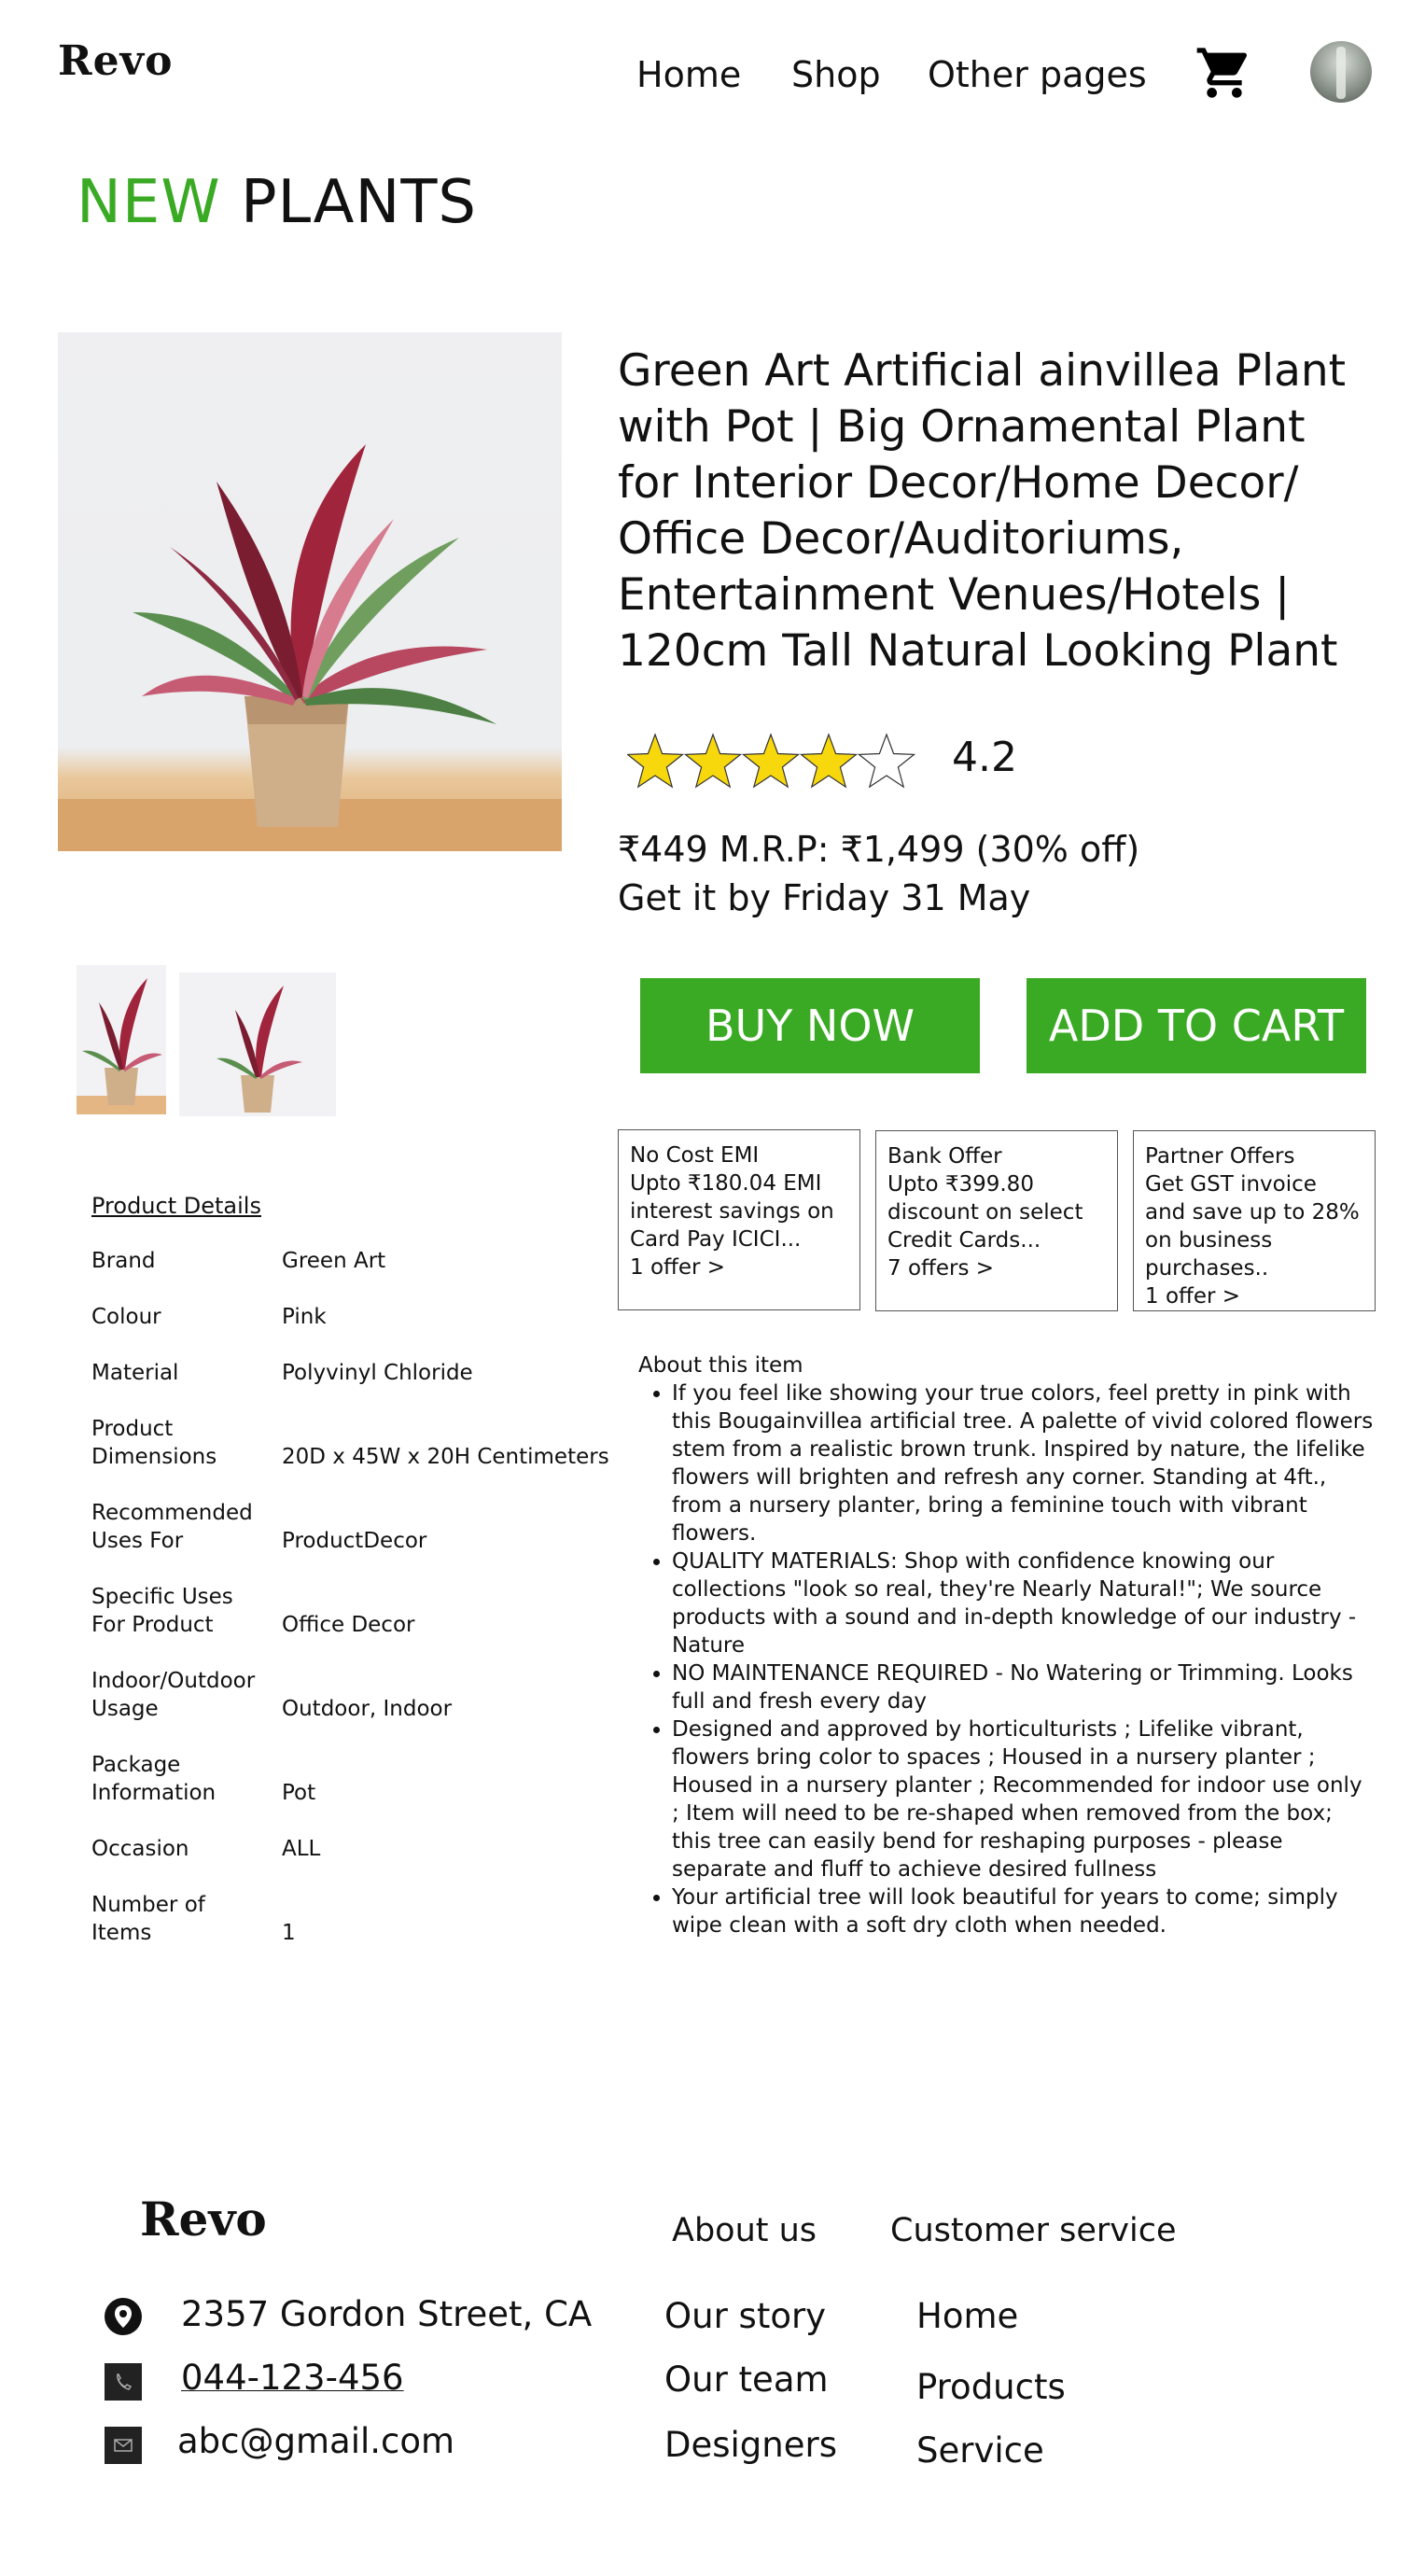  I want to click on product-details-title: Product Details, so click(176, 1206).